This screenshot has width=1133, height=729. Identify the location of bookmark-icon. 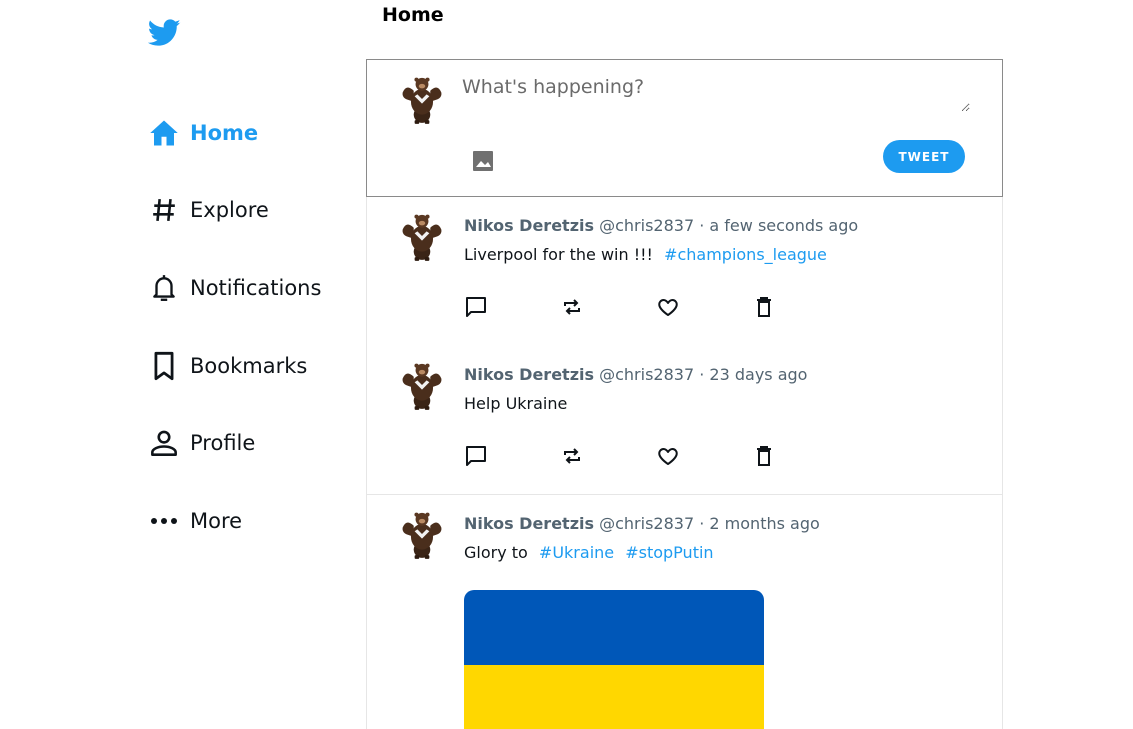
(164, 366).